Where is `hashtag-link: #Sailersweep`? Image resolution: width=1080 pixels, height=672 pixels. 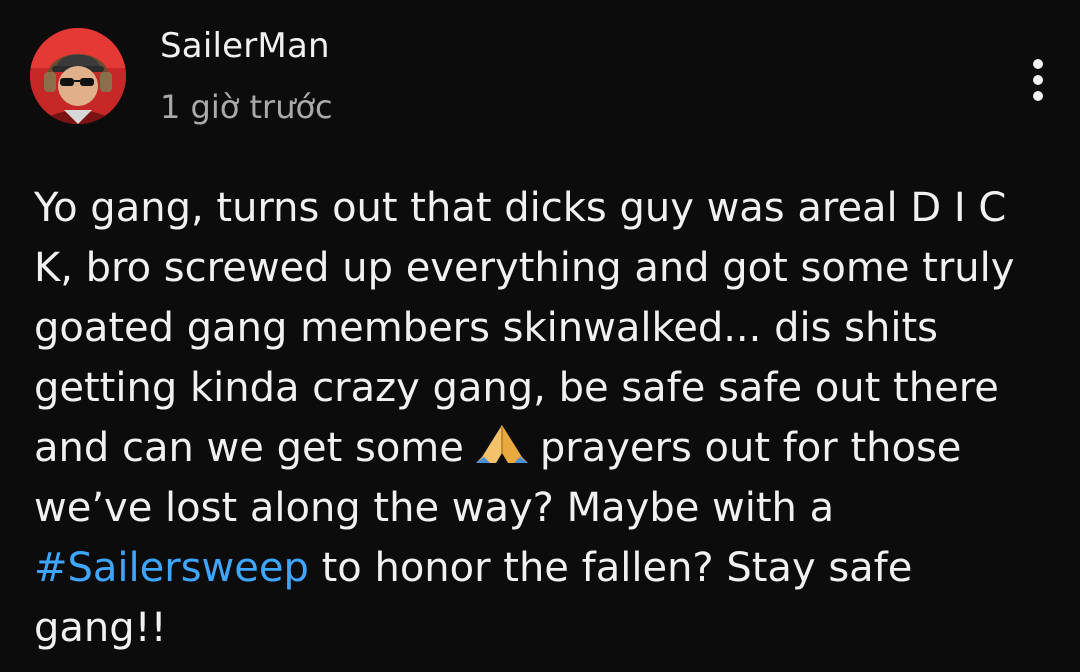 hashtag-link: #Sailersweep is located at coordinates (171, 568).